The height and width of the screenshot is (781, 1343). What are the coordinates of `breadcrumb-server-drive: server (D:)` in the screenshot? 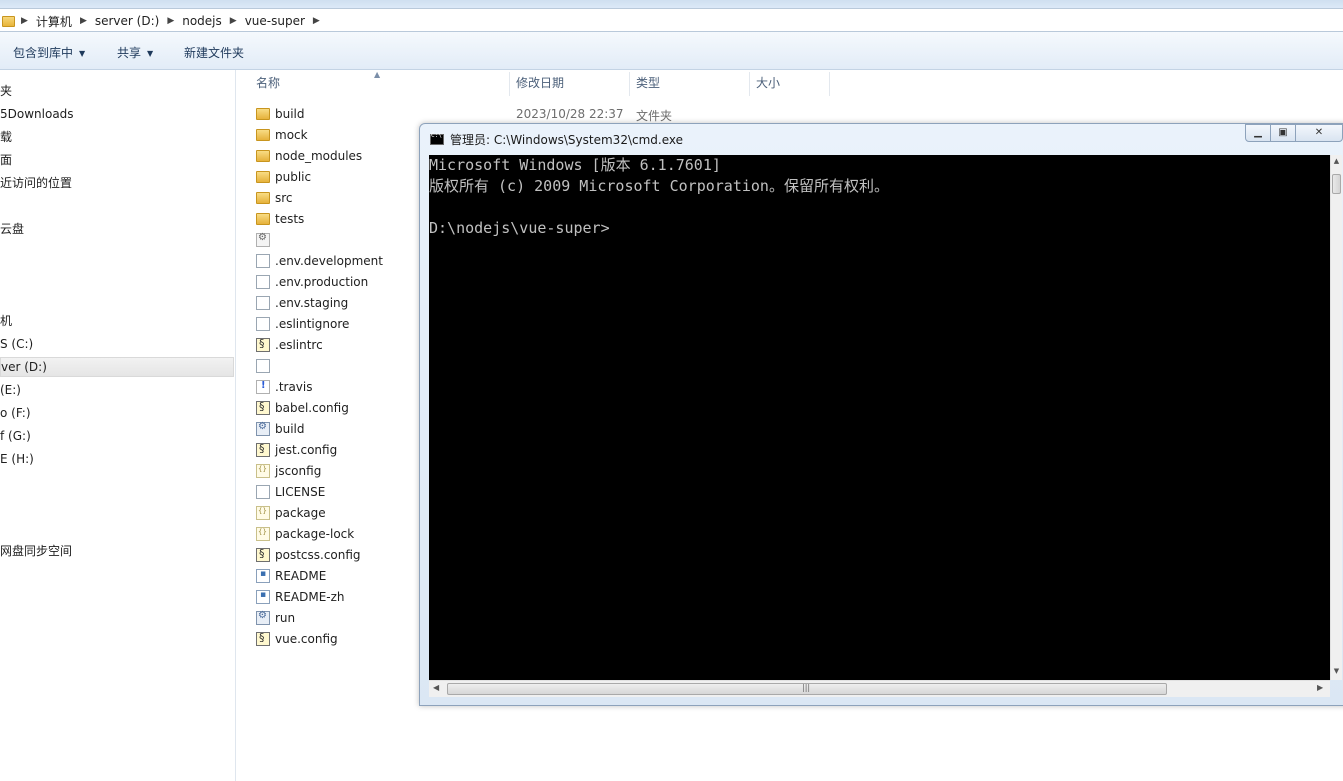 It's located at (127, 21).